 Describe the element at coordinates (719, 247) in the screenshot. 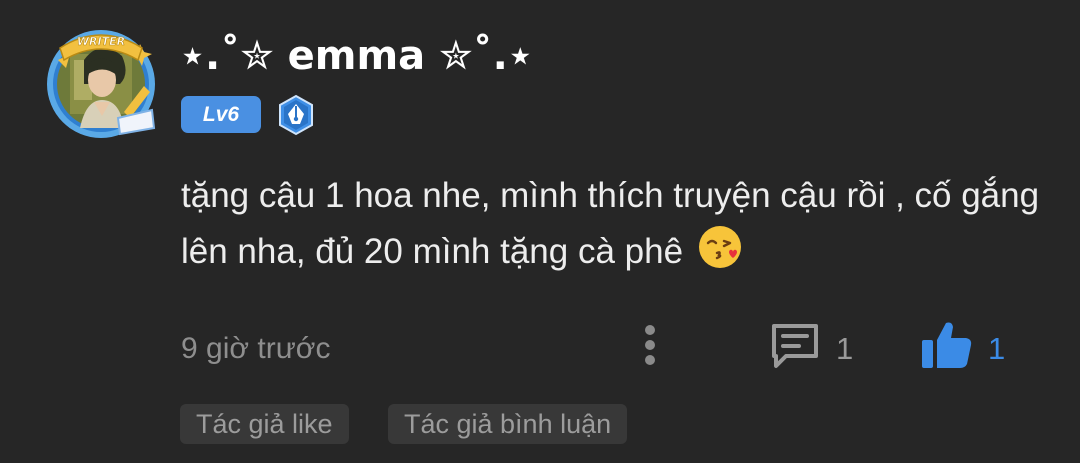

I see `kissing-face-emoji-icon` at that location.